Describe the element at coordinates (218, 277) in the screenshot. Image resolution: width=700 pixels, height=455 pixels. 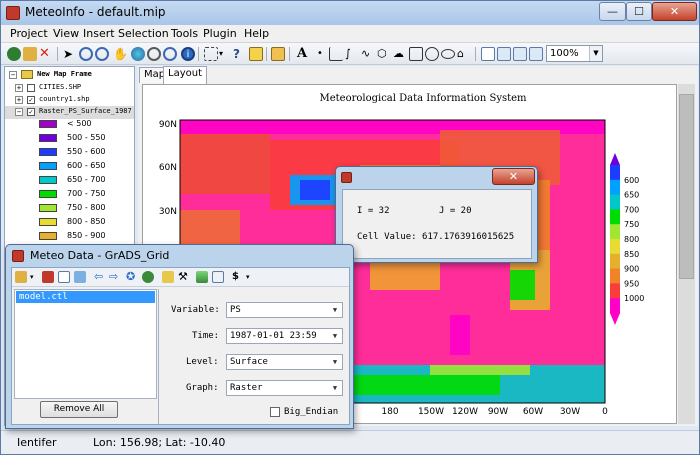
I see `section-icon` at that location.